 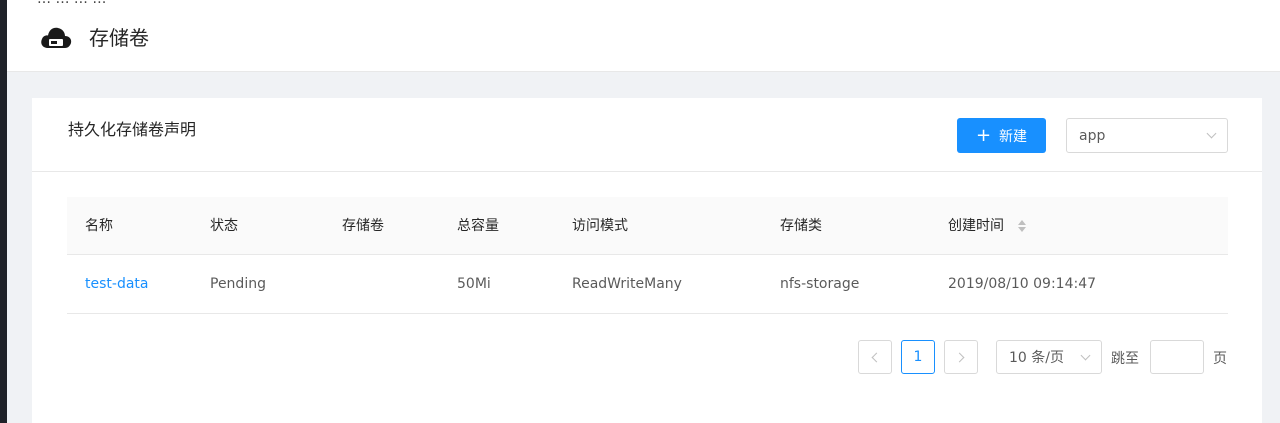 What do you see at coordinates (864, 284) in the screenshot?
I see `cell-storage-class: nfs-storage` at bounding box center [864, 284].